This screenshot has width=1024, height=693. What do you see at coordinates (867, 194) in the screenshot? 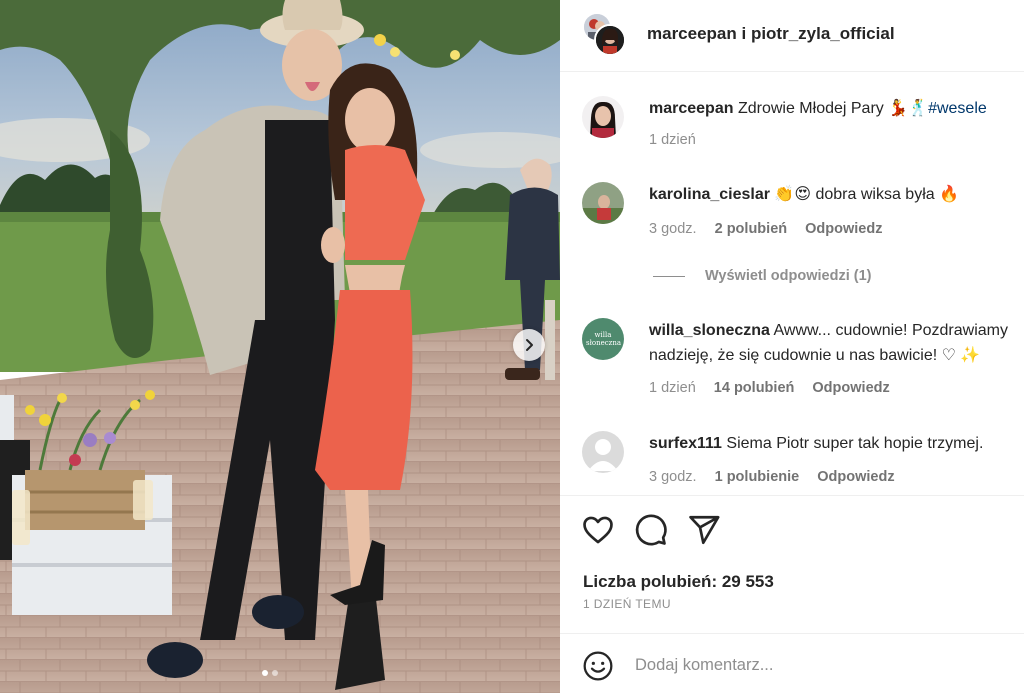
I see `comment-body: 👏😍 dobra wiksa była 🔥` at bounding box center [867, 194].